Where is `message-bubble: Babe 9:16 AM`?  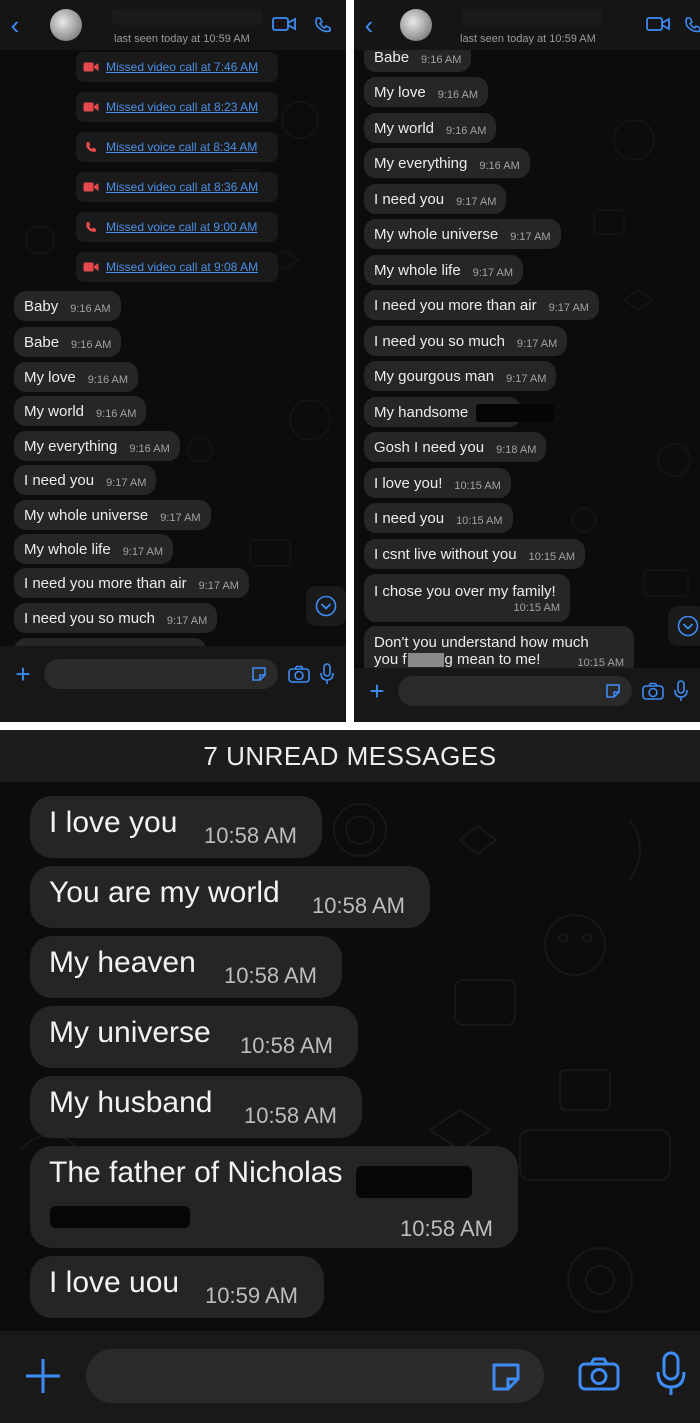 message-bubble: Babe 9:16 AM is located at coordinates (68, 342).